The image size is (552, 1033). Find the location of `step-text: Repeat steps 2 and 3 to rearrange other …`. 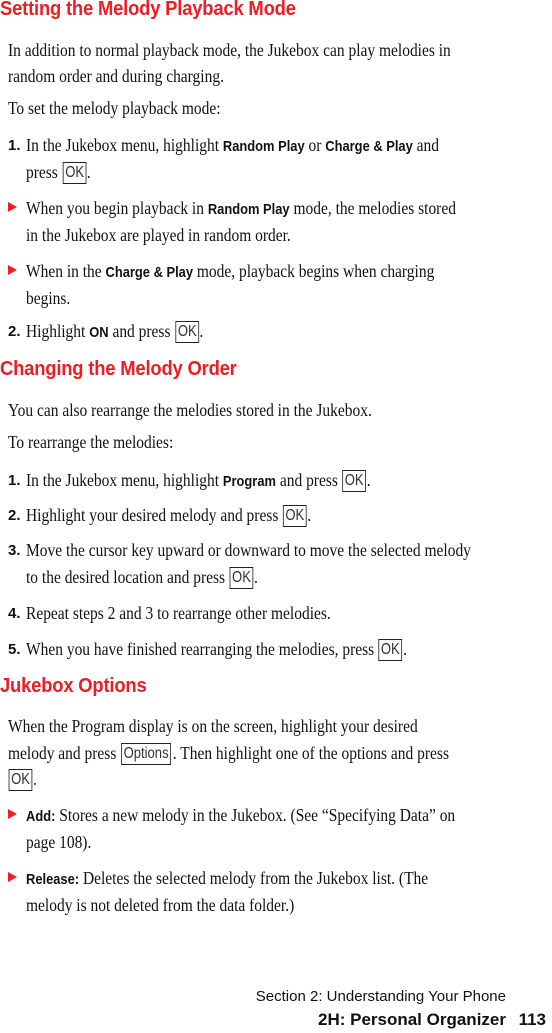

step-text: Repeat steps 2 and 3 to rearrange other … is located at coordinates (178, 613).